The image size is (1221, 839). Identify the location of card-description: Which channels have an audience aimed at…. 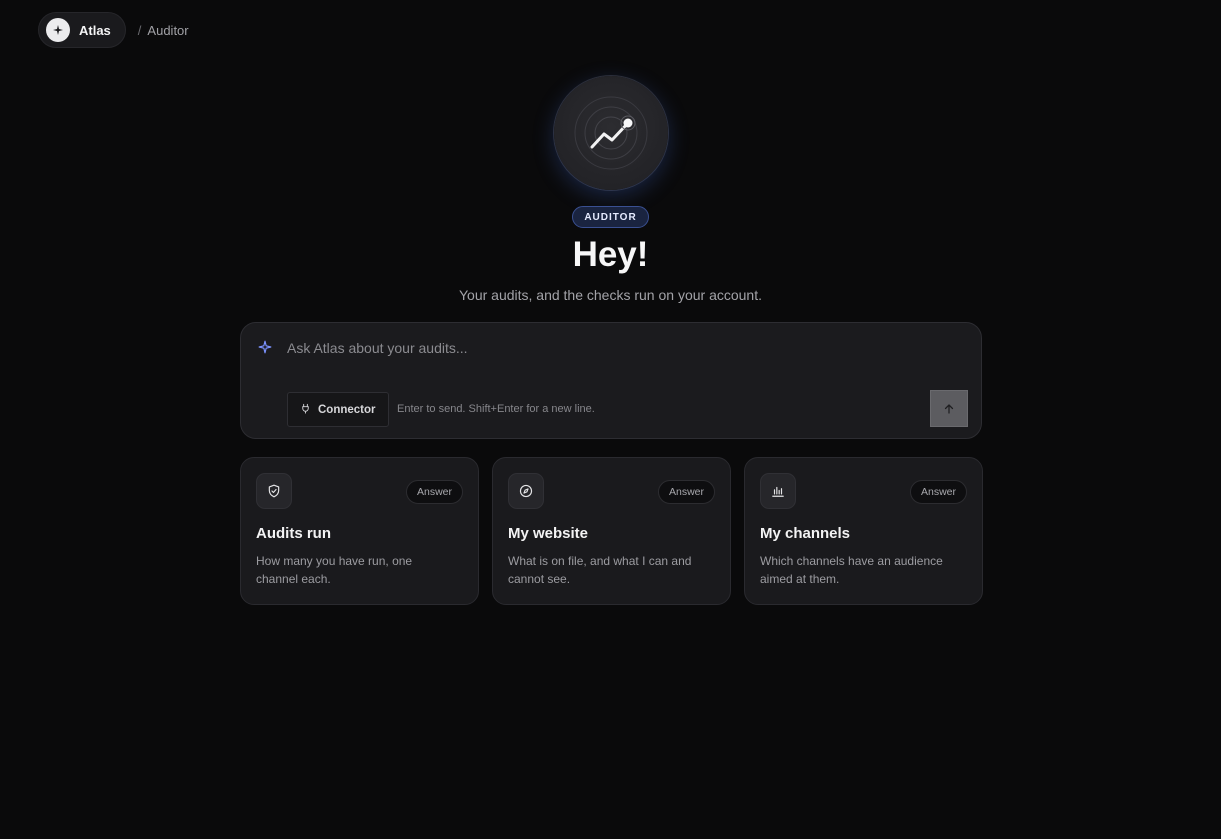
(851, 570).